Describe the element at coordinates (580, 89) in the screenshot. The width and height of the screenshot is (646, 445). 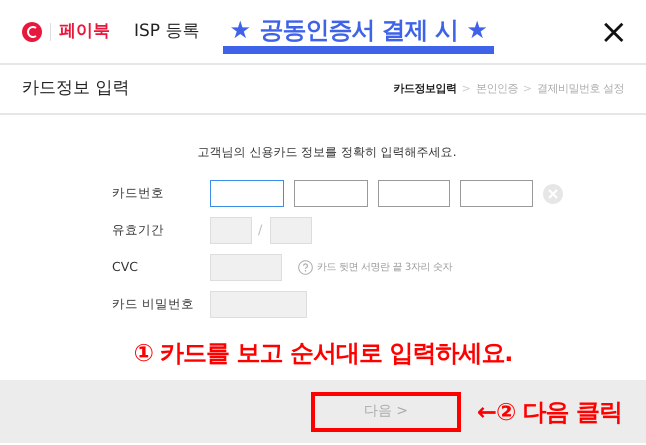
I see `progress-step: 결제비밀번호 설정` at that location.